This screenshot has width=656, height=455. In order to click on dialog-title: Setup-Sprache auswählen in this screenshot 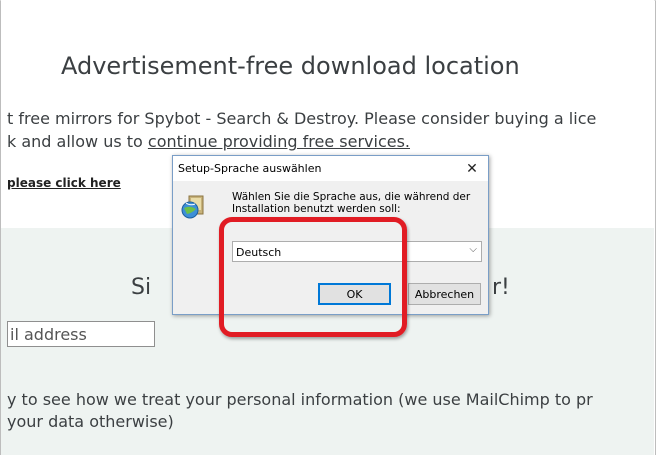, I will do `click(250, 168)`.